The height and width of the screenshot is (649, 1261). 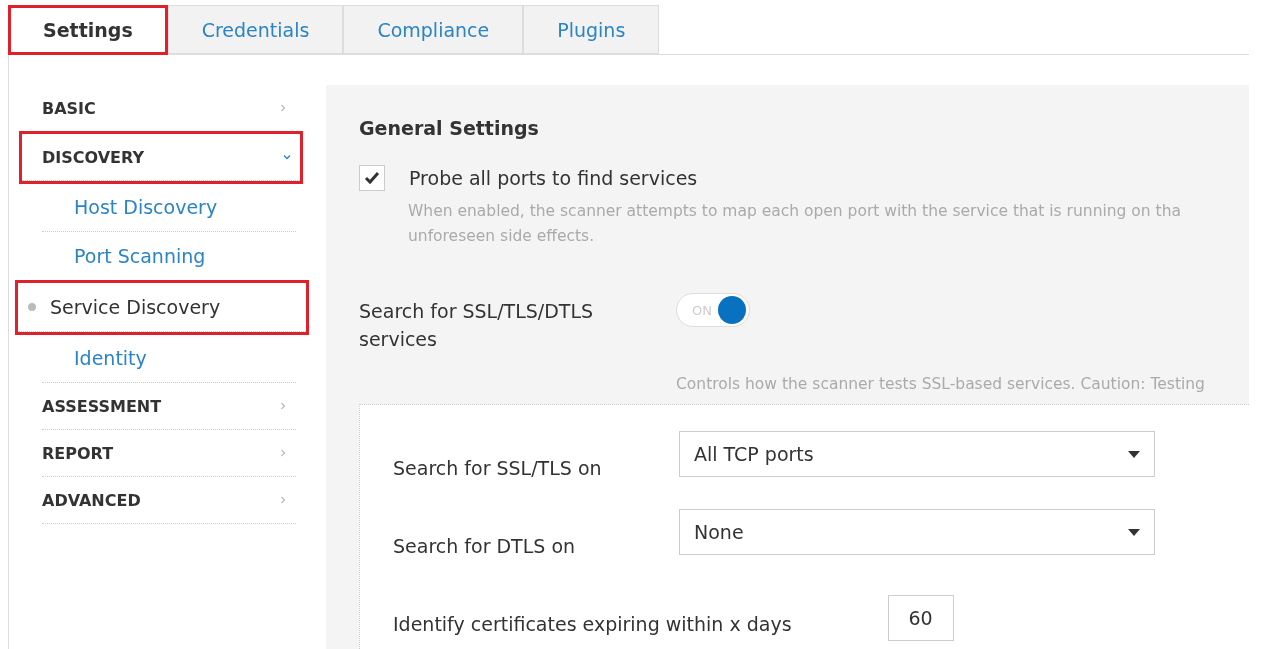 I want to click on field-label: Identify certificates expiring within x days, so click(x=592, y=624).